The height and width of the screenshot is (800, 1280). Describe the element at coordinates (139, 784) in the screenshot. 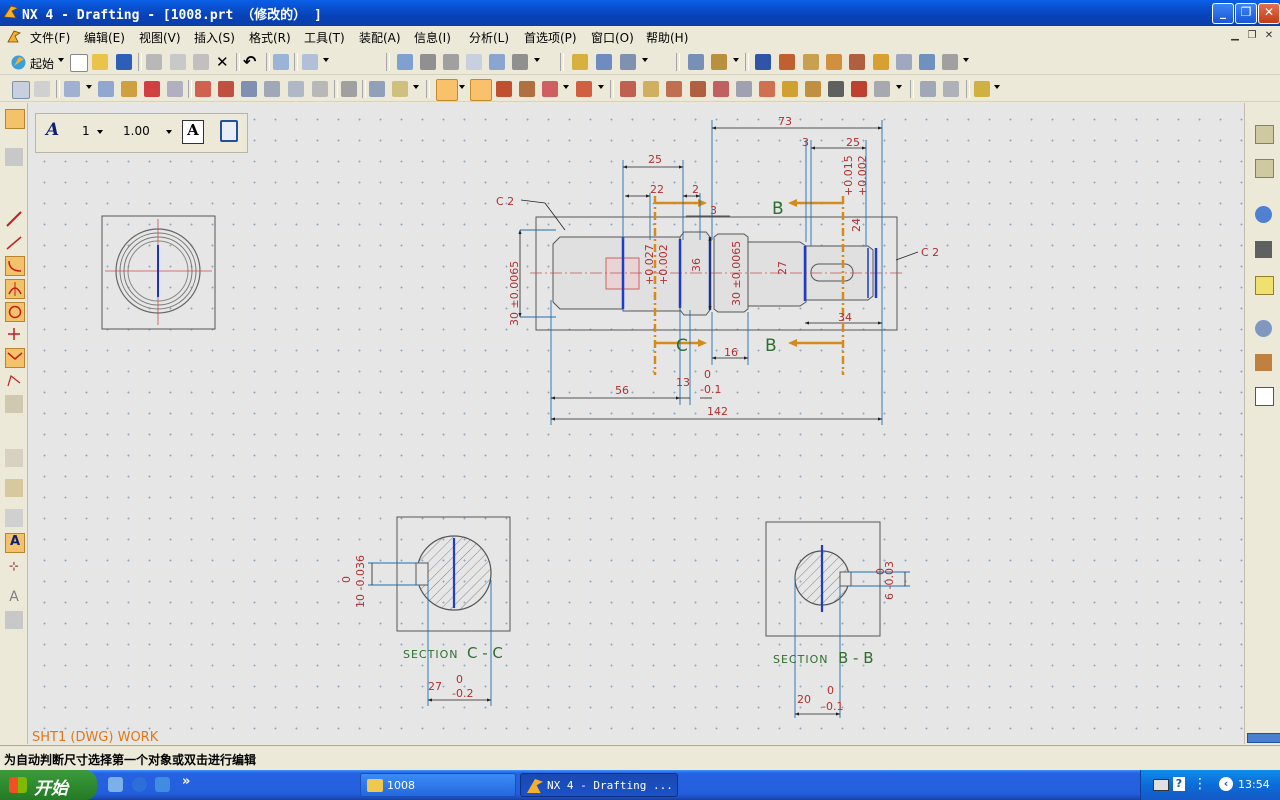

I see `ie-icon` at that location.